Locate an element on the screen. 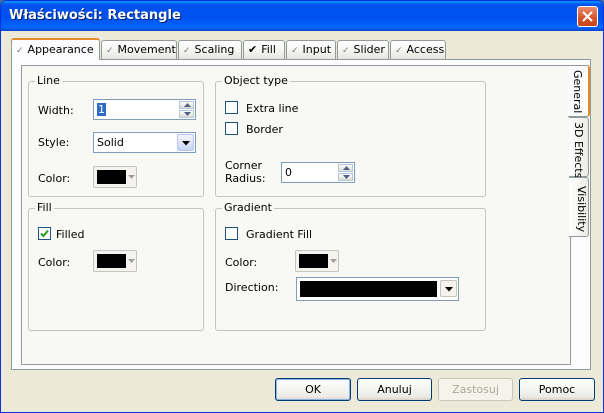 The height and width of the screenshot is (413, 604). direction-dropdown is located at coordinates (377, 289).